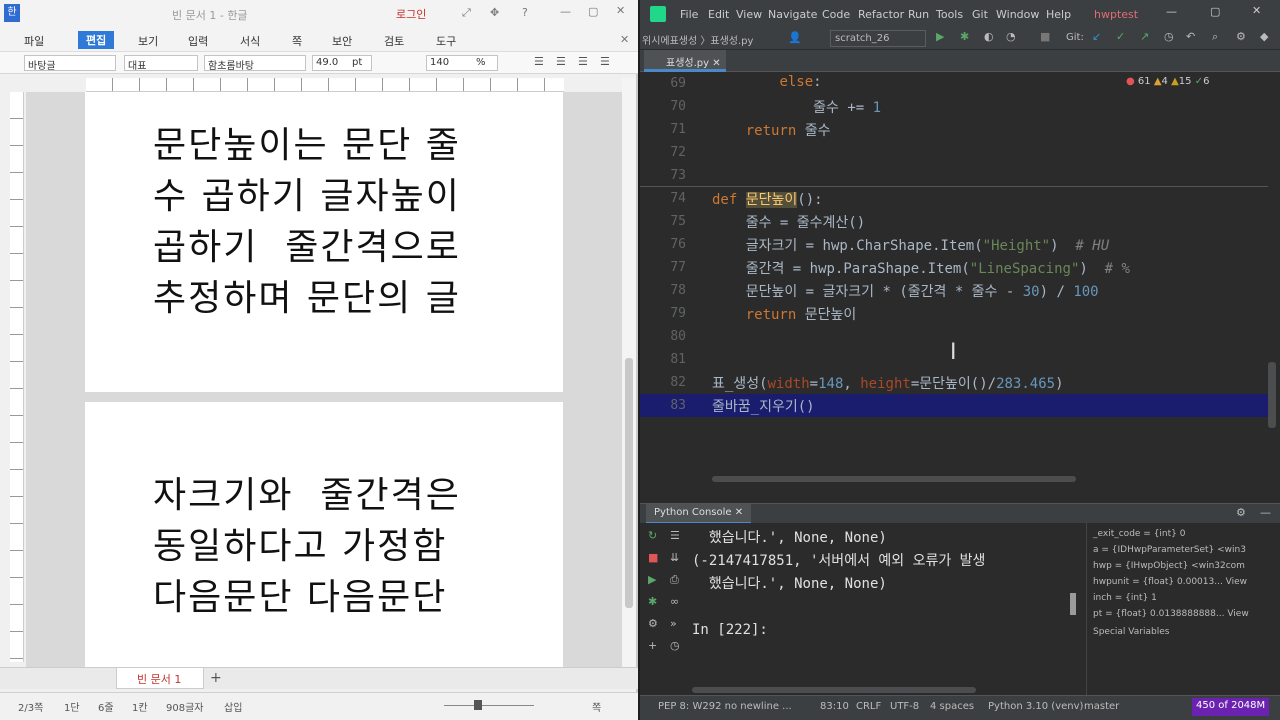 The height and width of the screenshot is (720, 1280). Describe the element at coordinates (96, 40) in the screenshot. I see `menu-edit: 편집` at that location.